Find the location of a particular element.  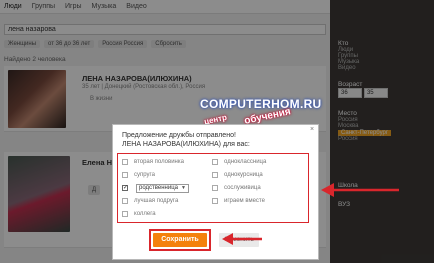

option-label: супруга is located at coordinates (144, 175).